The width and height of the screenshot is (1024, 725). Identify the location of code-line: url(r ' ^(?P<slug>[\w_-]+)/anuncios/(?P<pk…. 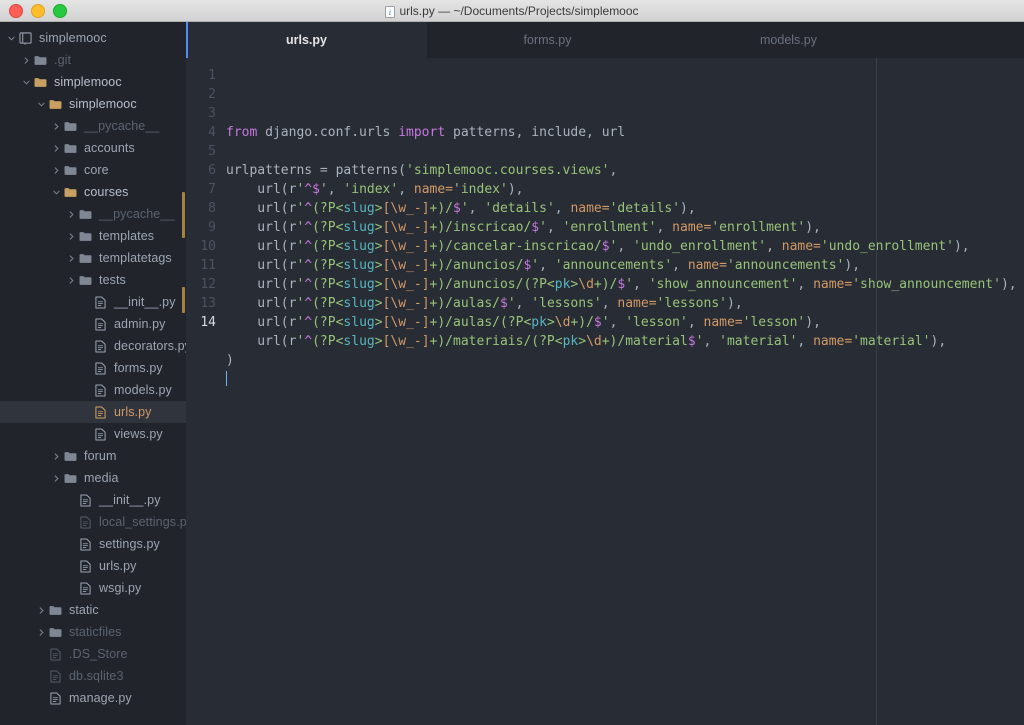
(625, 284).